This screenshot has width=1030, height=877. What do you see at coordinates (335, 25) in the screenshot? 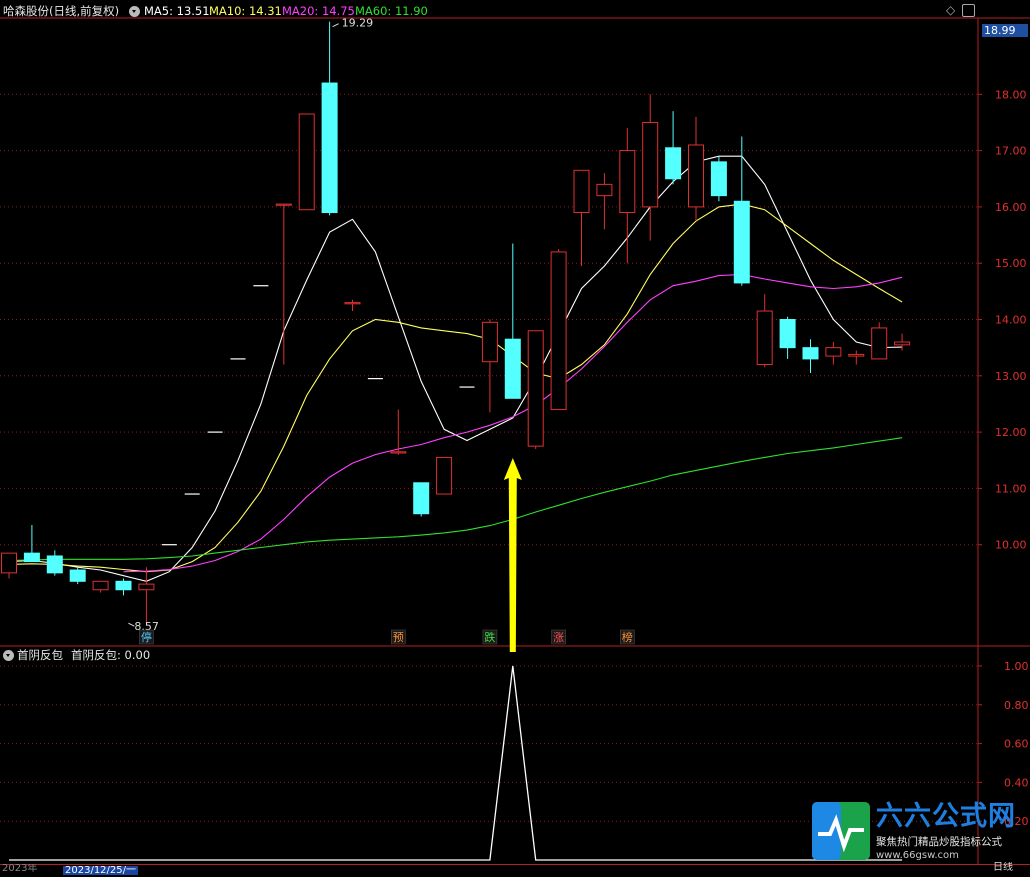
I see `high-marker` at bounding box center [335, 25].